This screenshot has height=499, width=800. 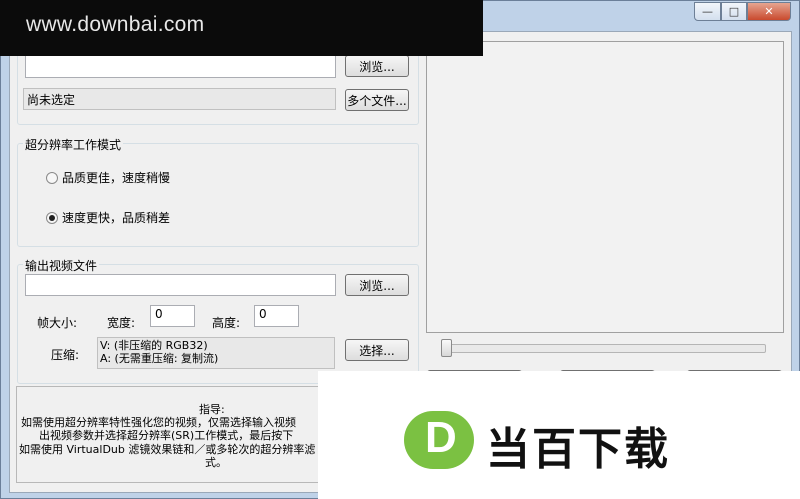 What do you see at coordinates (65, 355) in the screenshot?
I see `compress-label: 压缩:` at bounding box center [65, 355].